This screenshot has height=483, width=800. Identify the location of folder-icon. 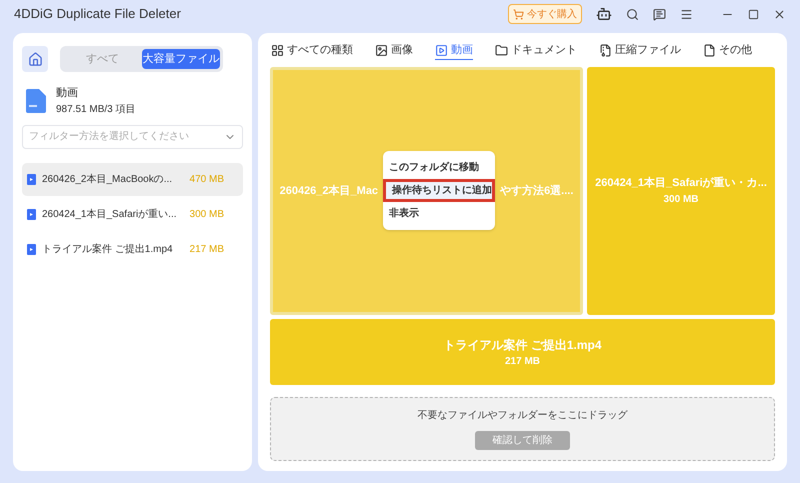
(501, 50).